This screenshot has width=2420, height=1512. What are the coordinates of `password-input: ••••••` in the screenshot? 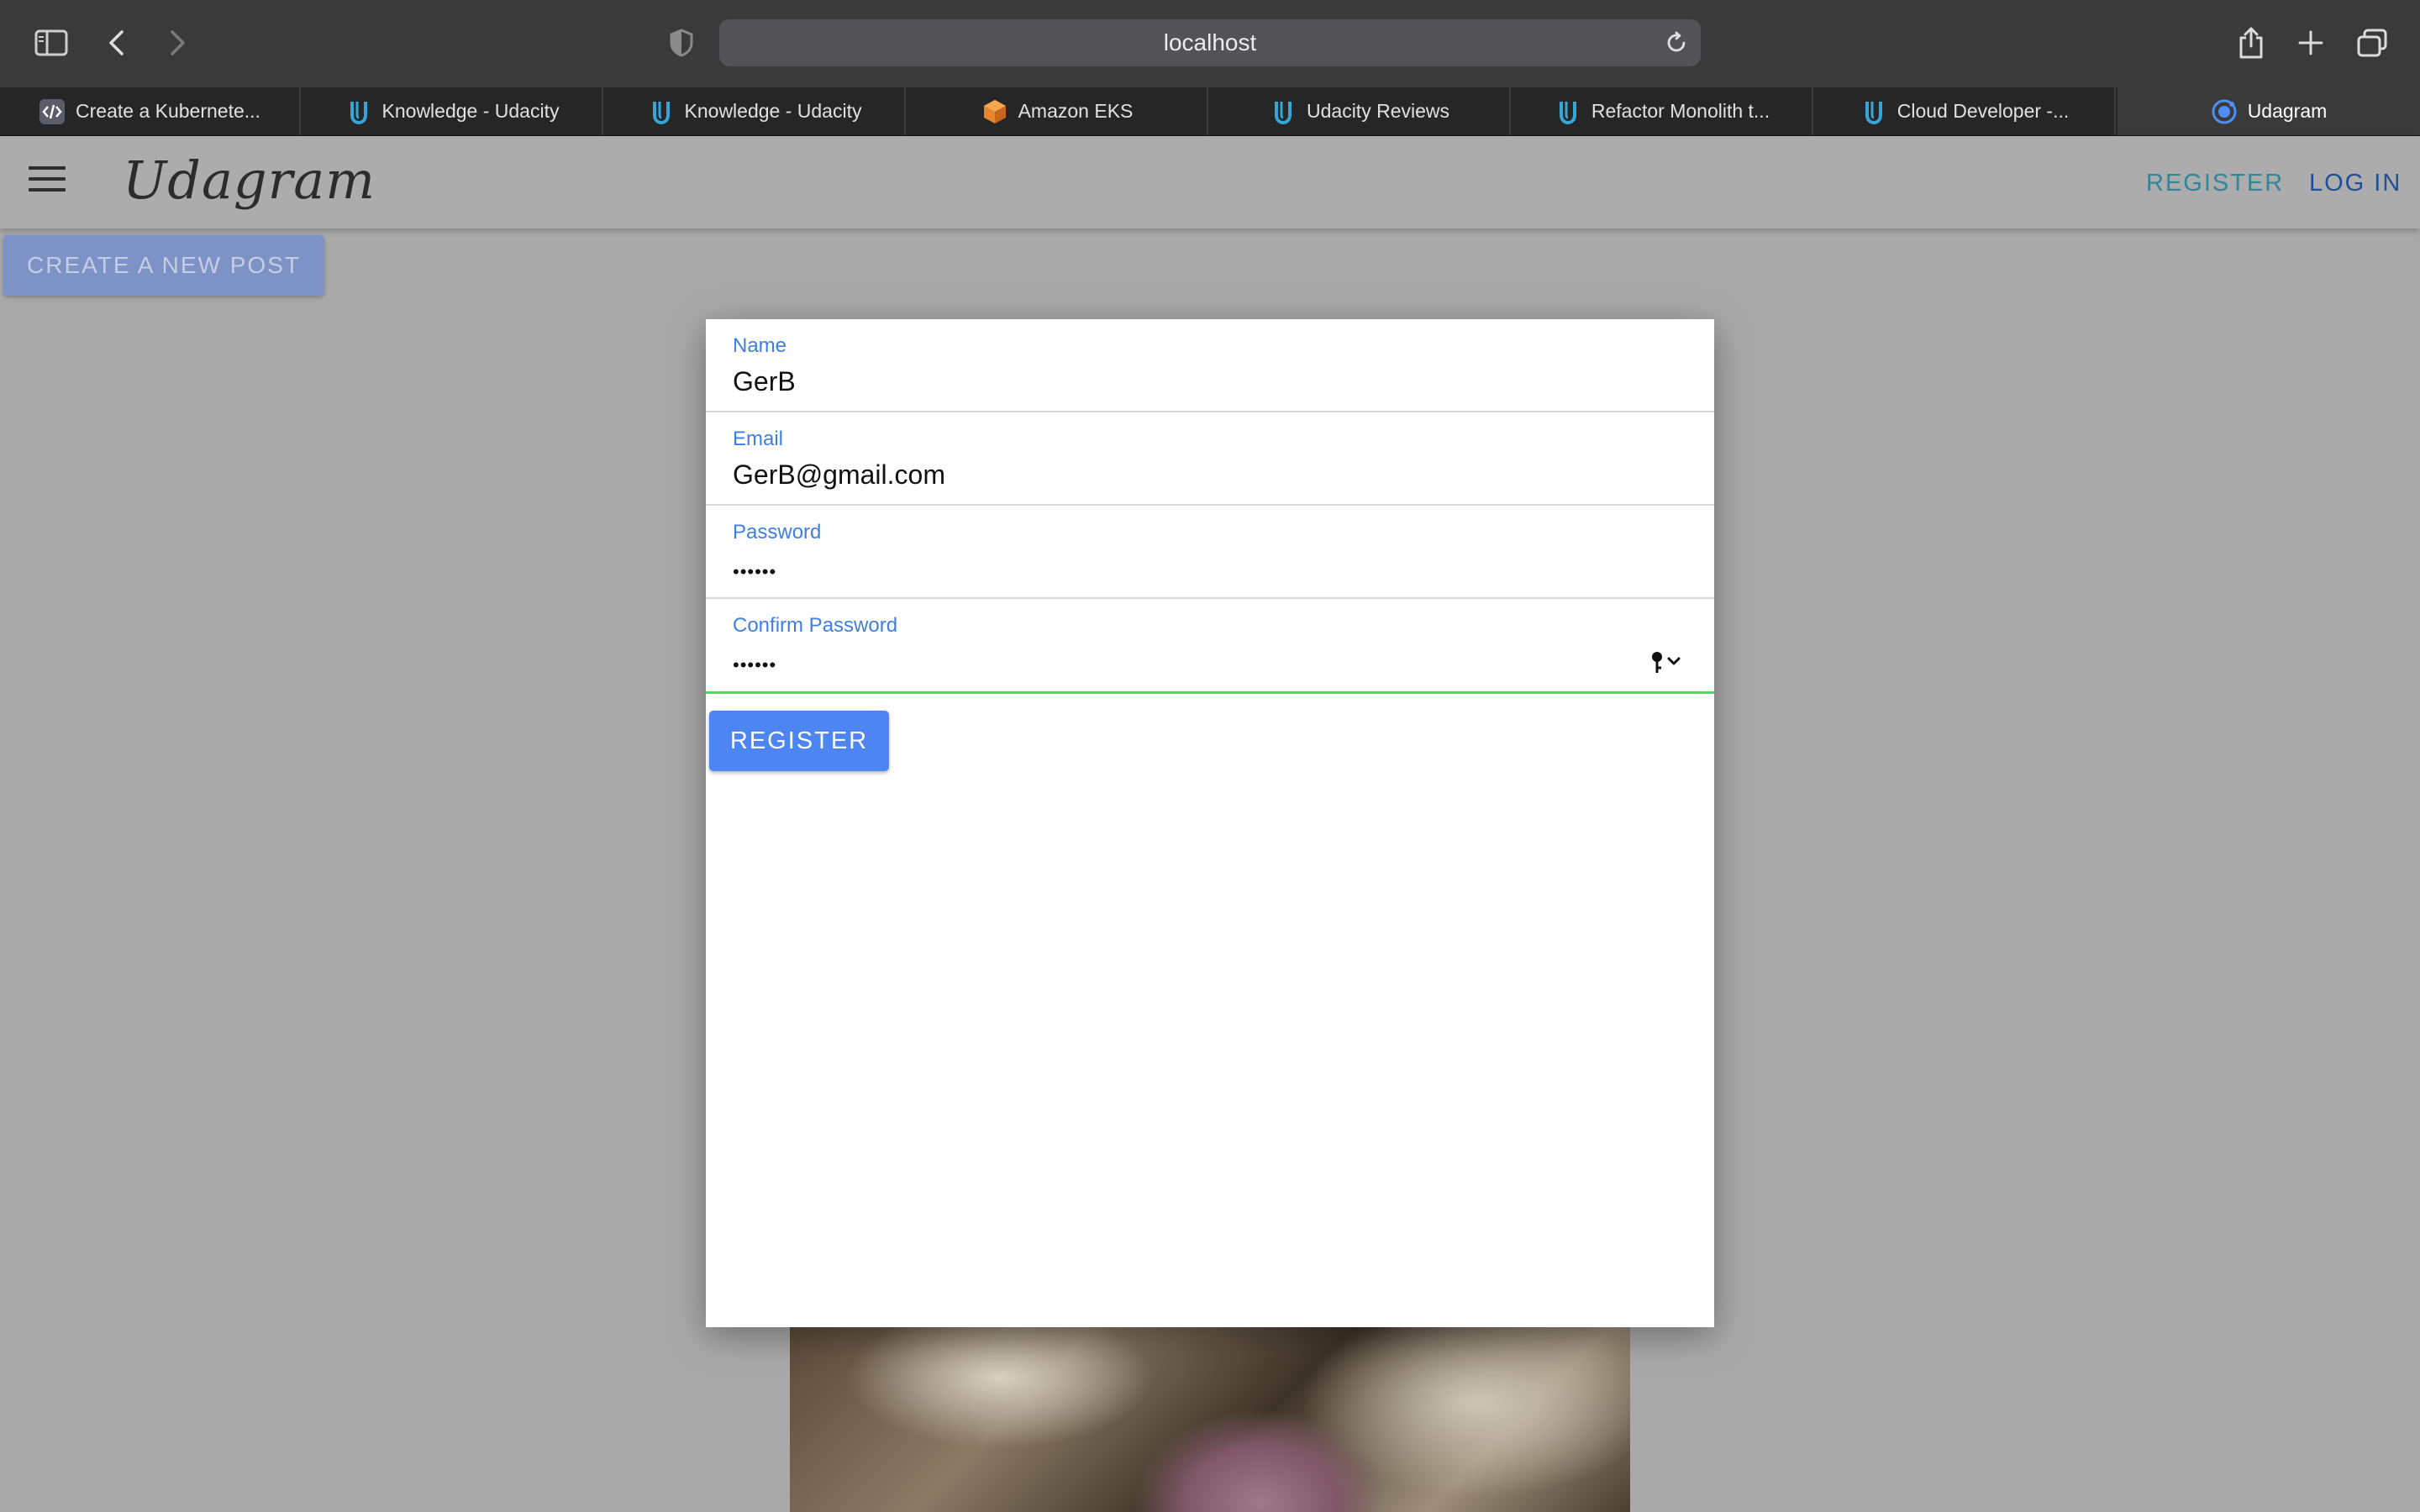 It's located at (754, 572).